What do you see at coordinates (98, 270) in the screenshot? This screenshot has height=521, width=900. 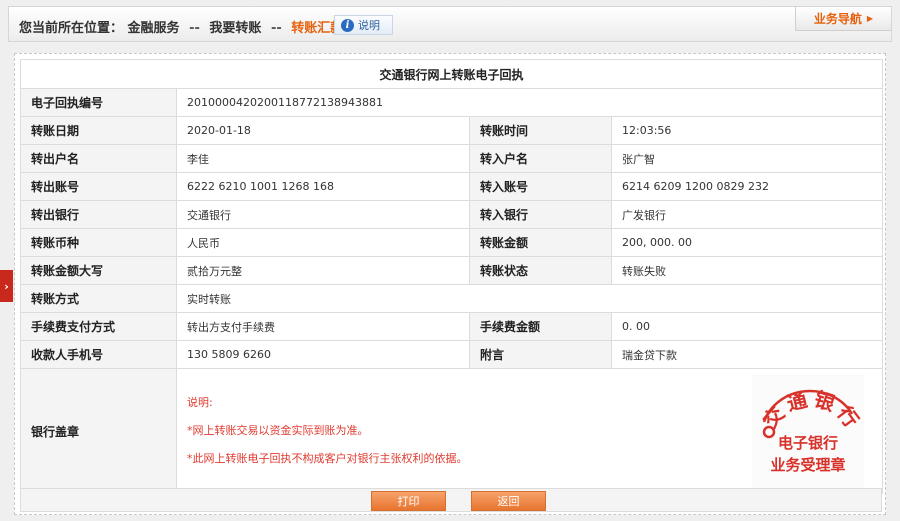 I see `field-label: 转账金额大写` at bounding box center [98, 270].